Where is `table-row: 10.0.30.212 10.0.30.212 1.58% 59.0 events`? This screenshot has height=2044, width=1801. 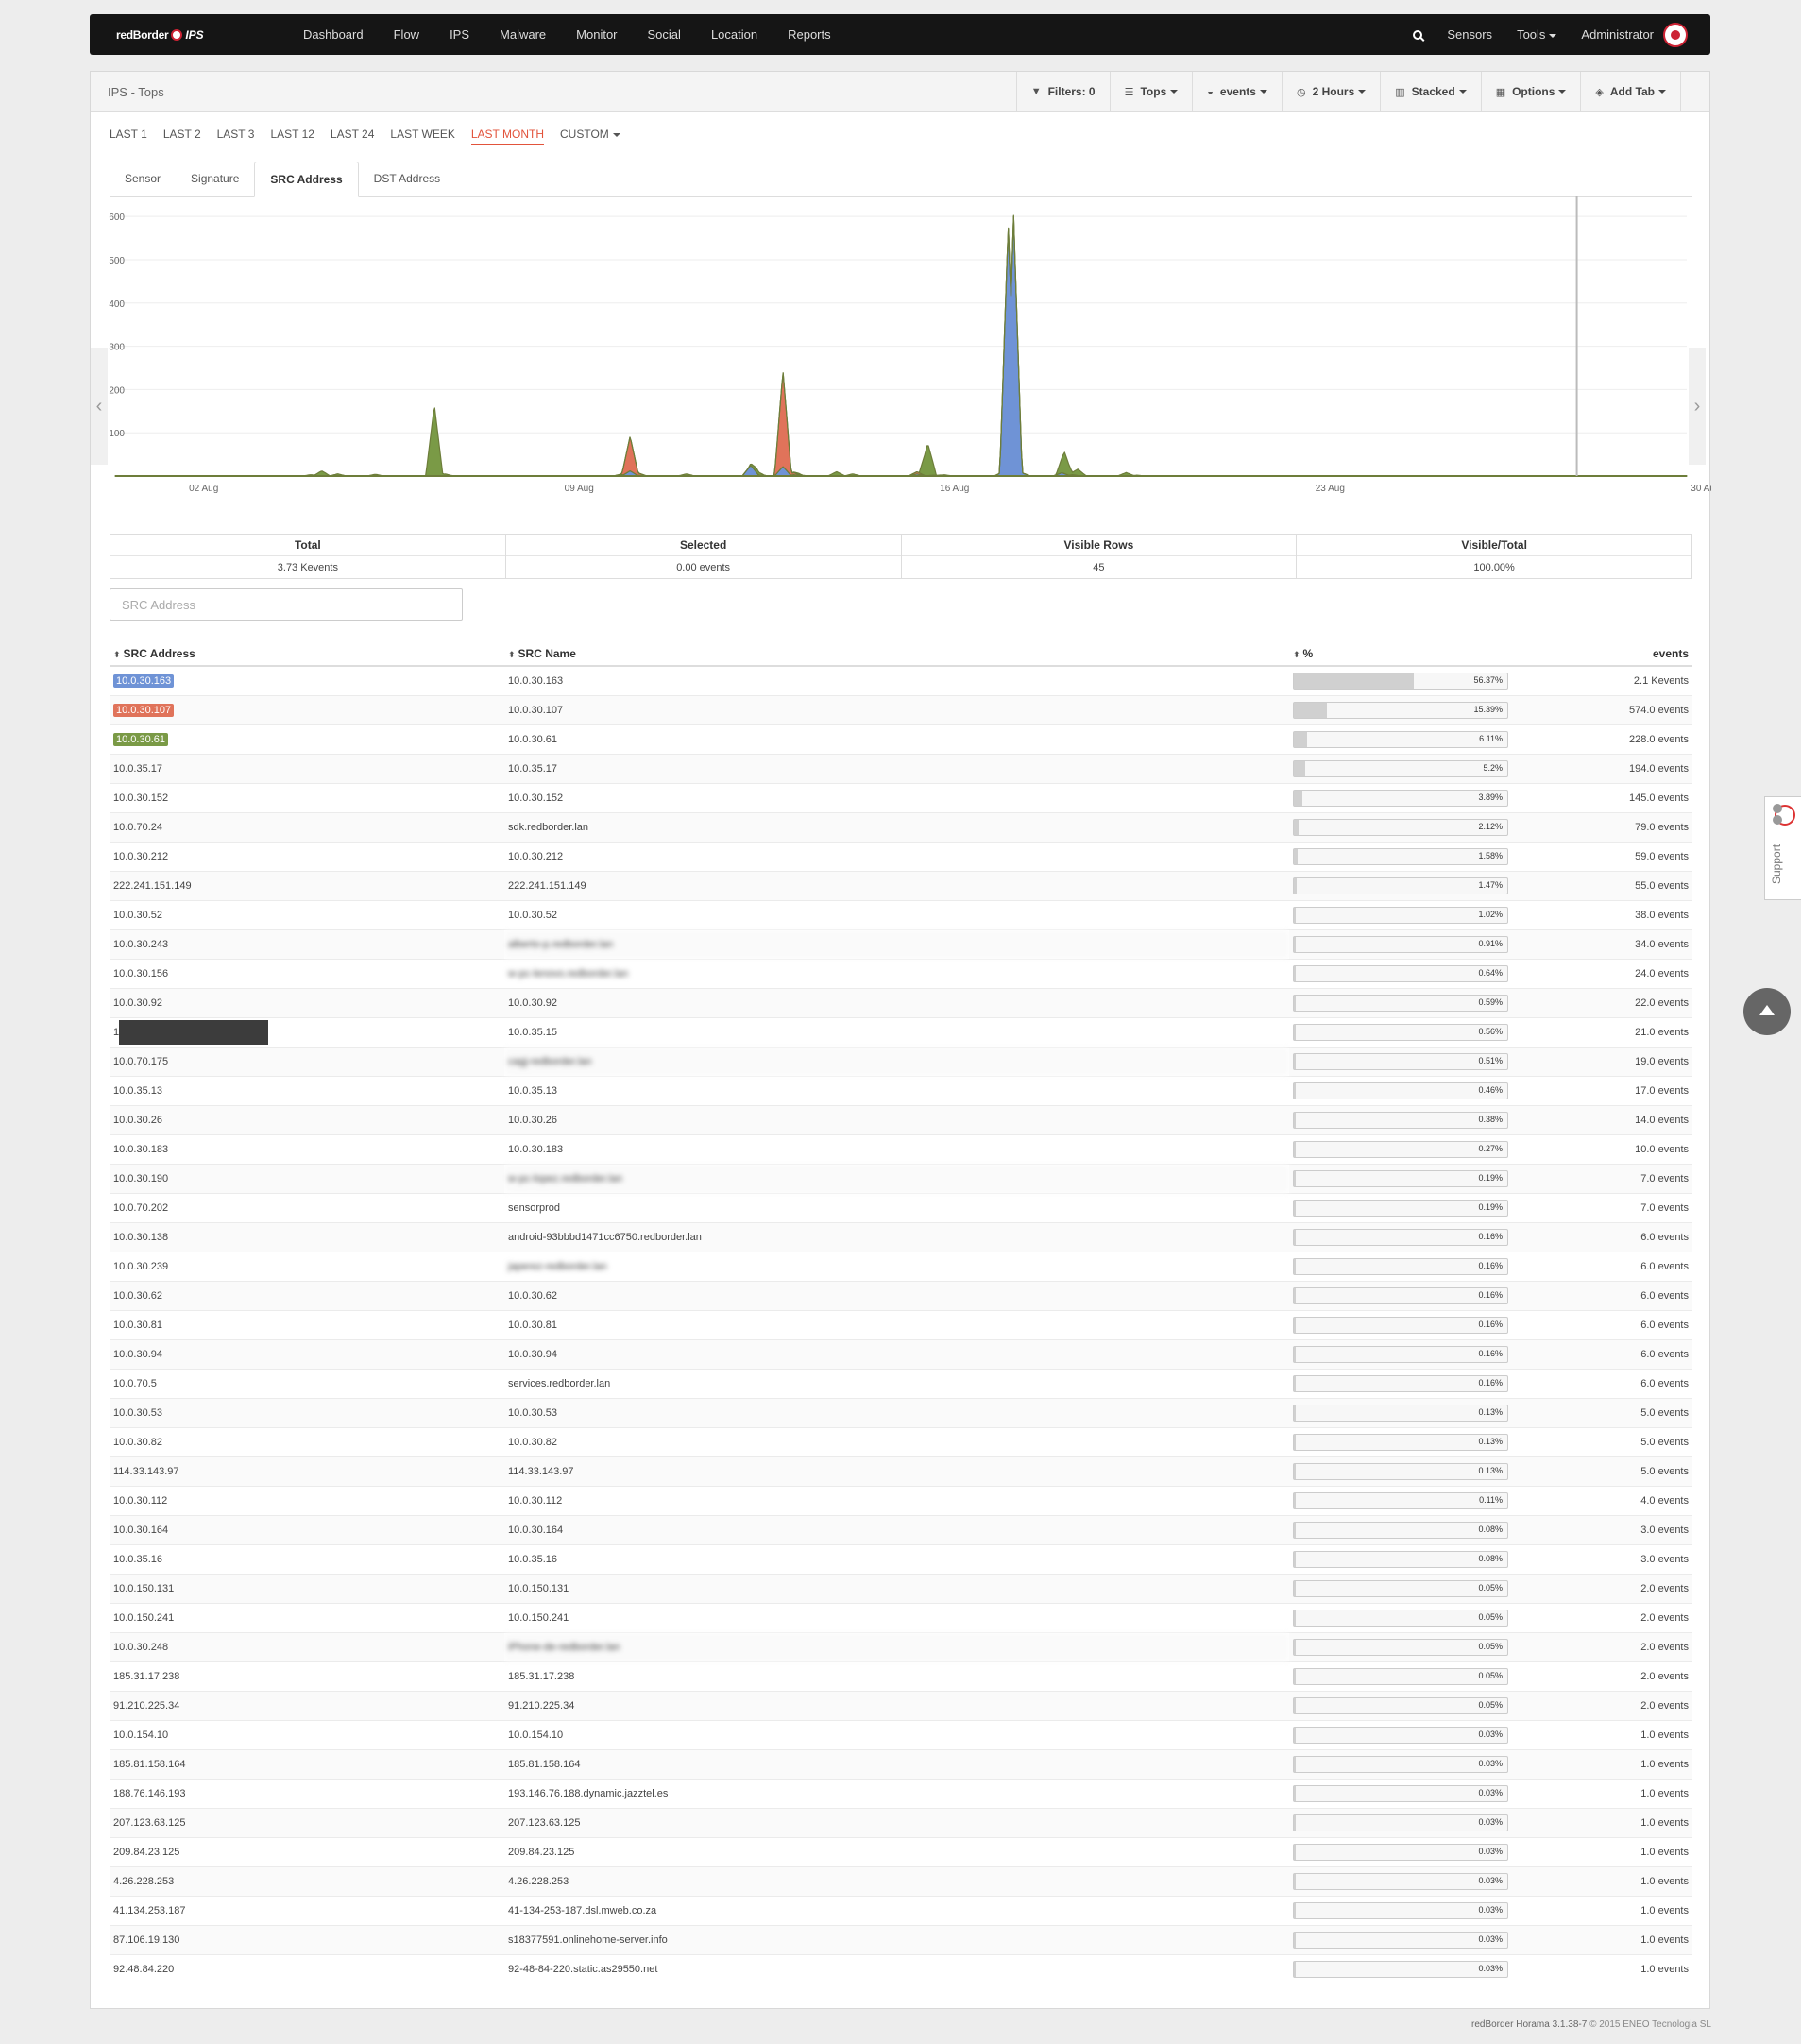 table-row: 10.0.30.212 10.0.30.212 1.58% 59.0 events is located at coordinates (901, 857).